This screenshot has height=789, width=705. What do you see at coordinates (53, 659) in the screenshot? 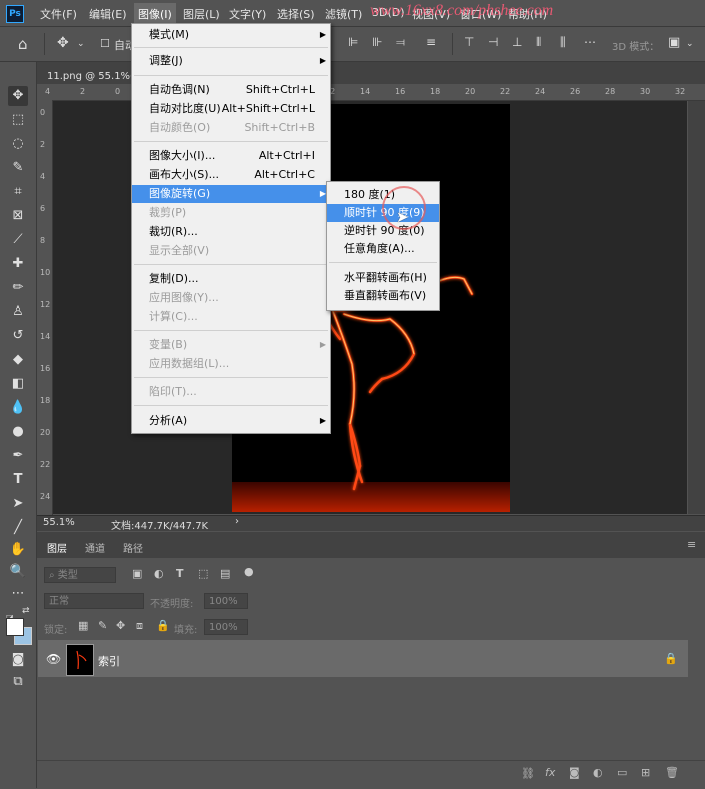
I see `visibility-eye-icon: 👁` at bounding box center [53, 659].